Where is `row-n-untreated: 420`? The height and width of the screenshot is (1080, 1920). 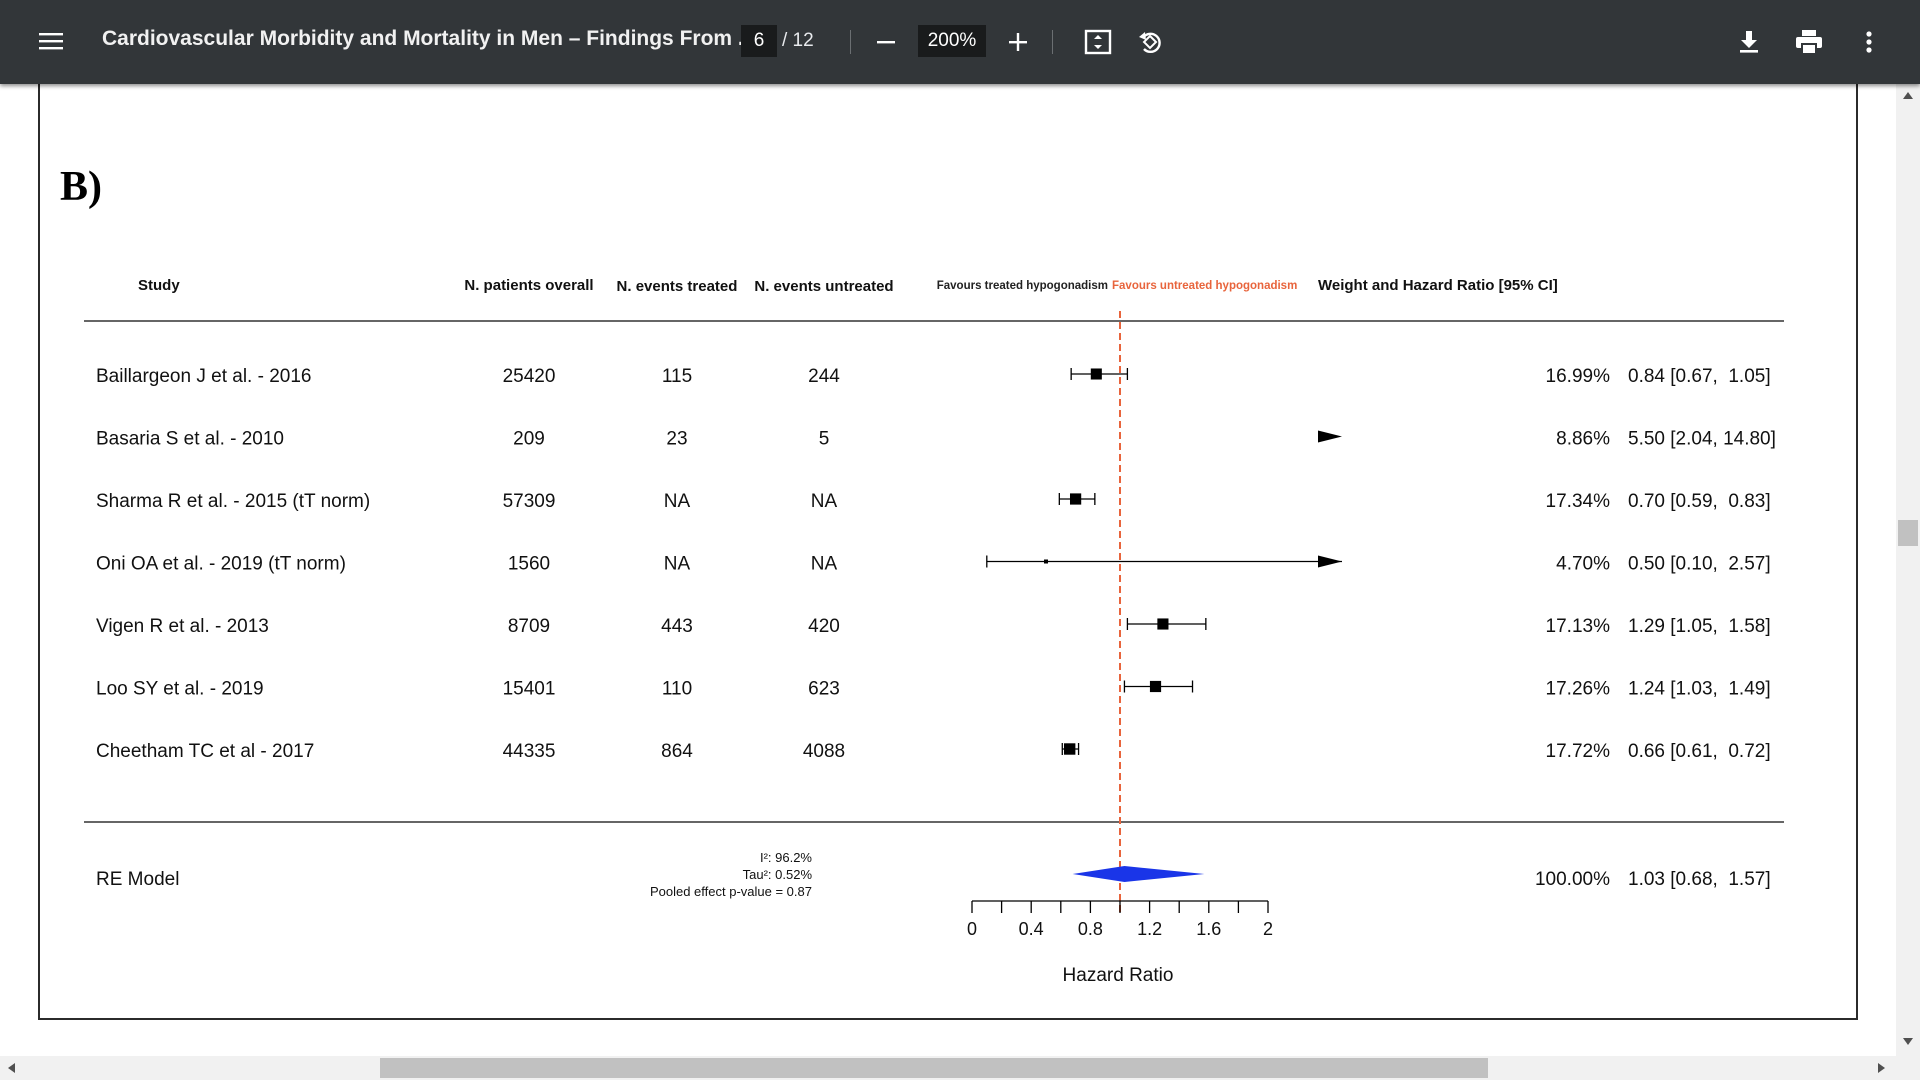
row-n-untreated: 420 is located at coordinates (824, 626).